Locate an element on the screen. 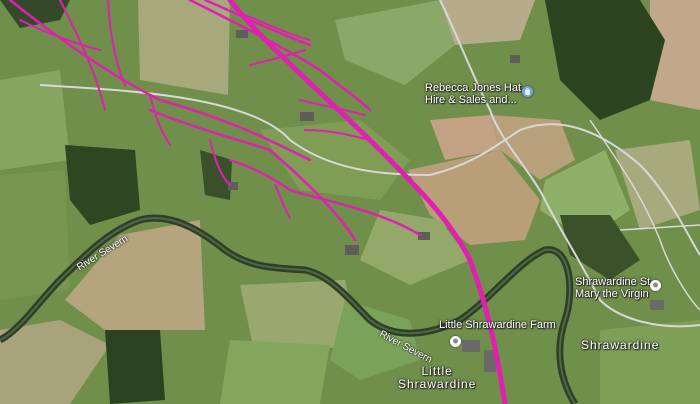 The height and width of the screenshot is (404, 700). place-label-farm: Little Shrawardine Farm is located at coordinates (497, 325).